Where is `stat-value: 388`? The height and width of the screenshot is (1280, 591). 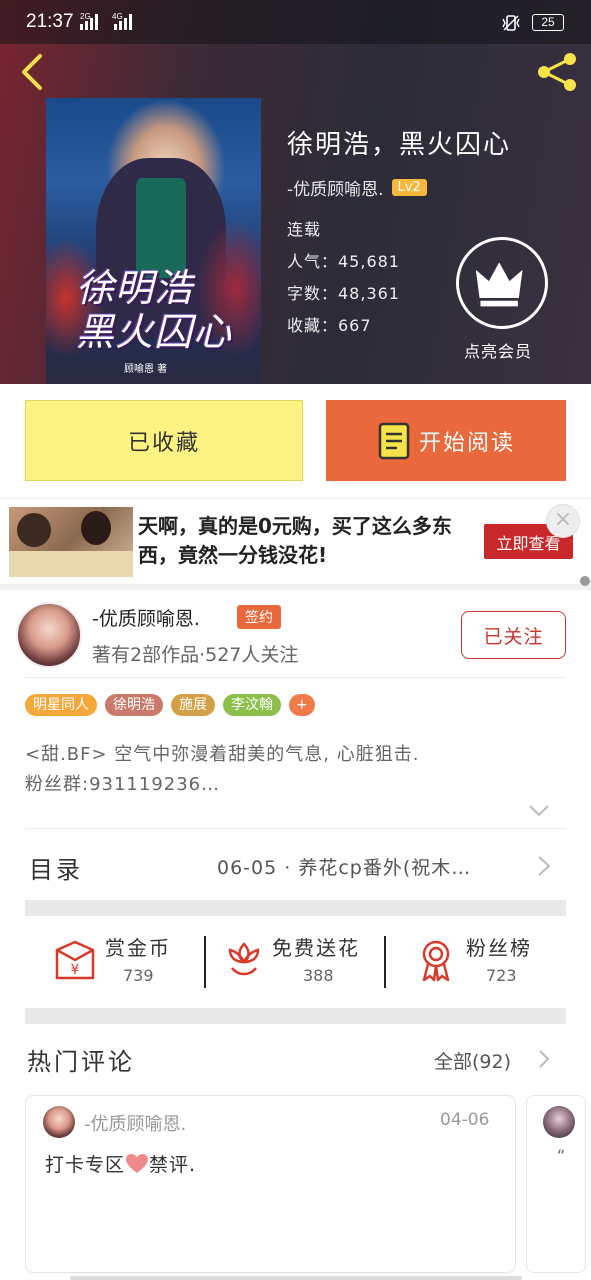
stat-value: 388 is located at coordinates (318, 975).